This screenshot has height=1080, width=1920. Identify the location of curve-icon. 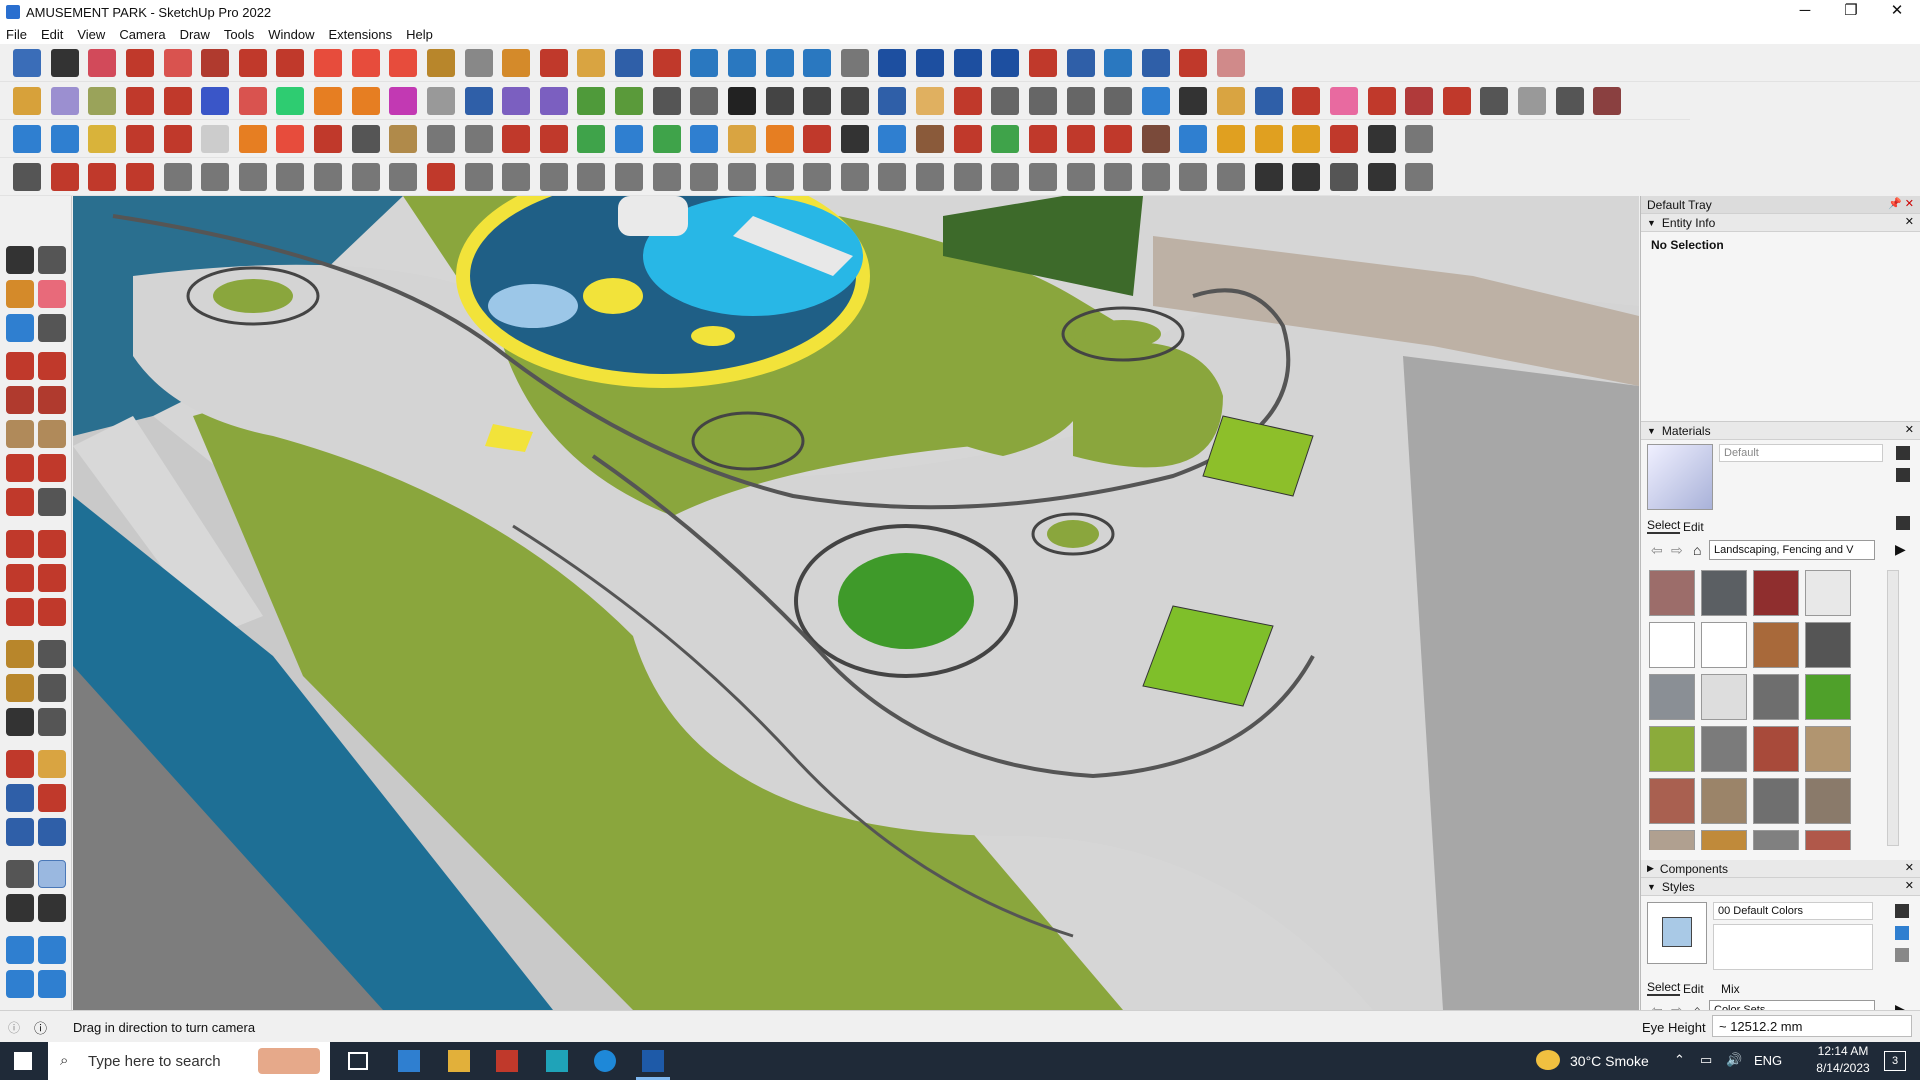
(440, 101).